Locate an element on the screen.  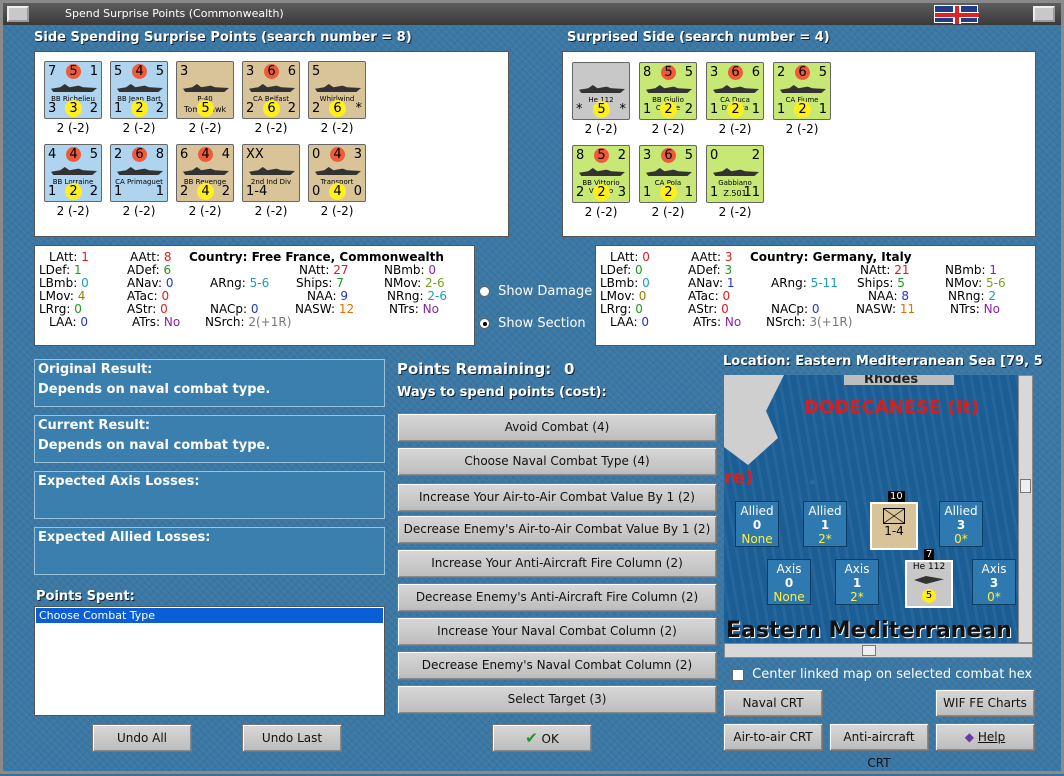
counter-top-left: 6 is located at coordinates (184, 154).